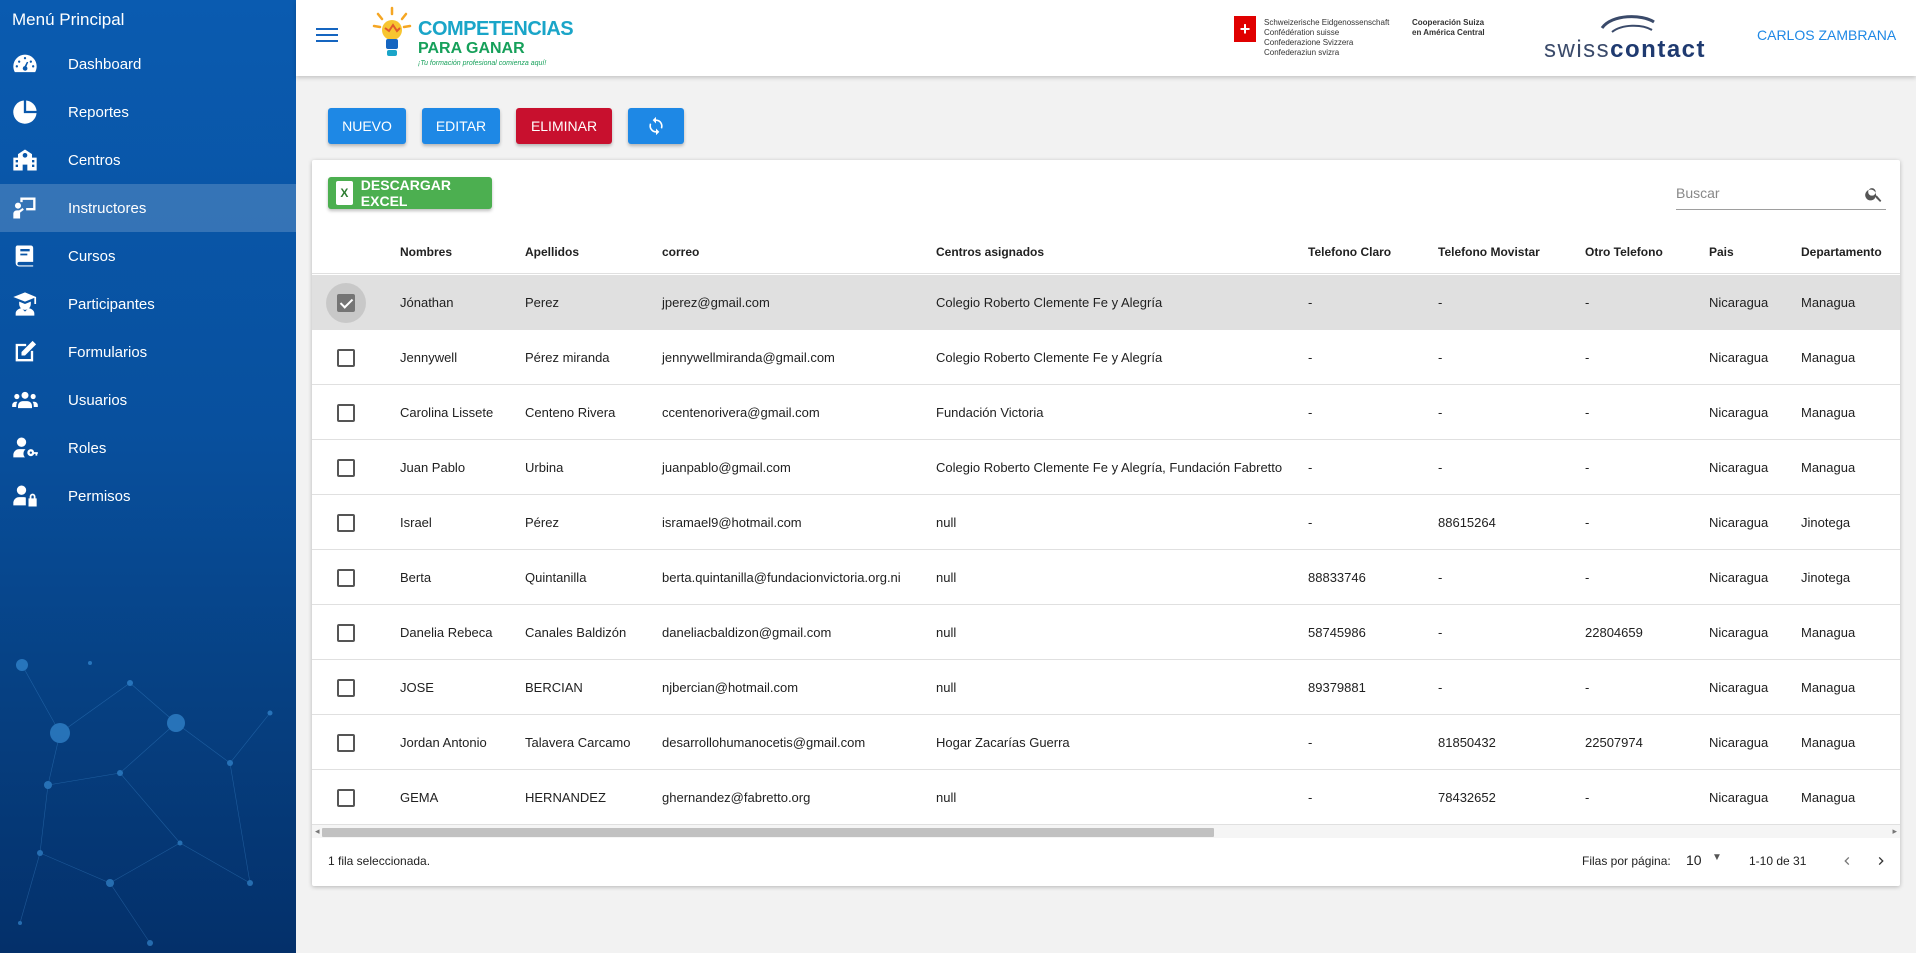 Image resolution: width=1916 pixels, height=953 pixels. What do you see at coordinates (768, 832) in the screenshot?
I see `scrollbar-thumb` at bounding box center [768, 832].